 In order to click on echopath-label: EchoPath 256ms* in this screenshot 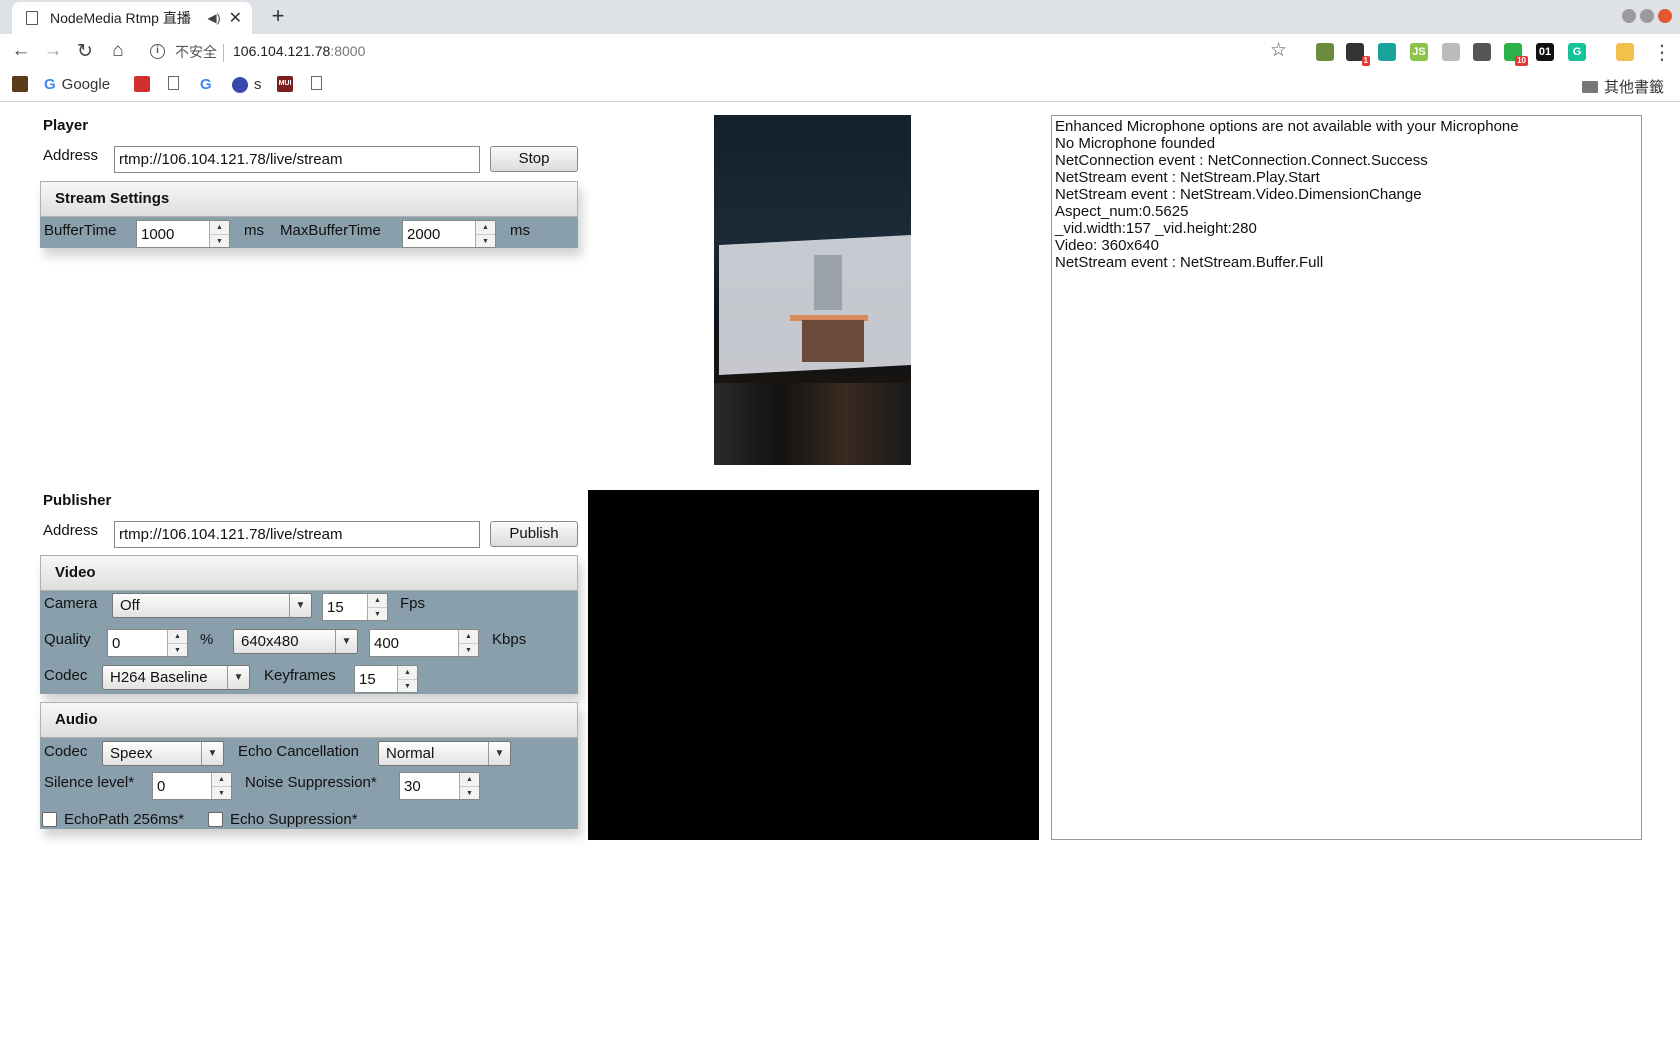, I will do `click(124, 819)`.